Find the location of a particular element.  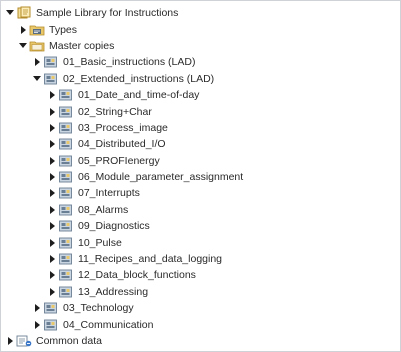

tree-item-label: 08_Alarms is located at coordinates (103, 209).